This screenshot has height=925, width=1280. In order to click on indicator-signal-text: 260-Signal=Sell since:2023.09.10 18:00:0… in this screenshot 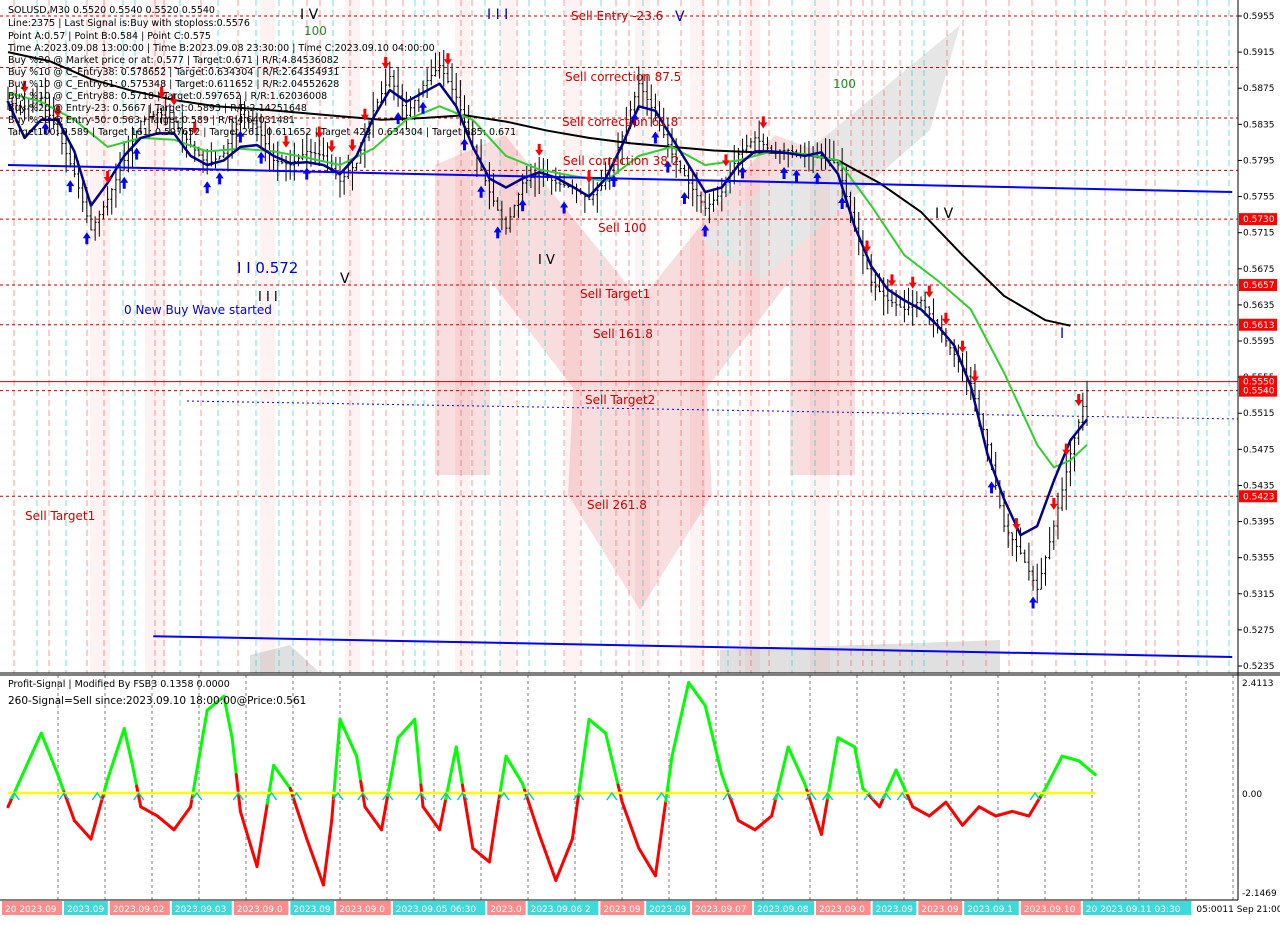, I will do `click(157, 701)`.